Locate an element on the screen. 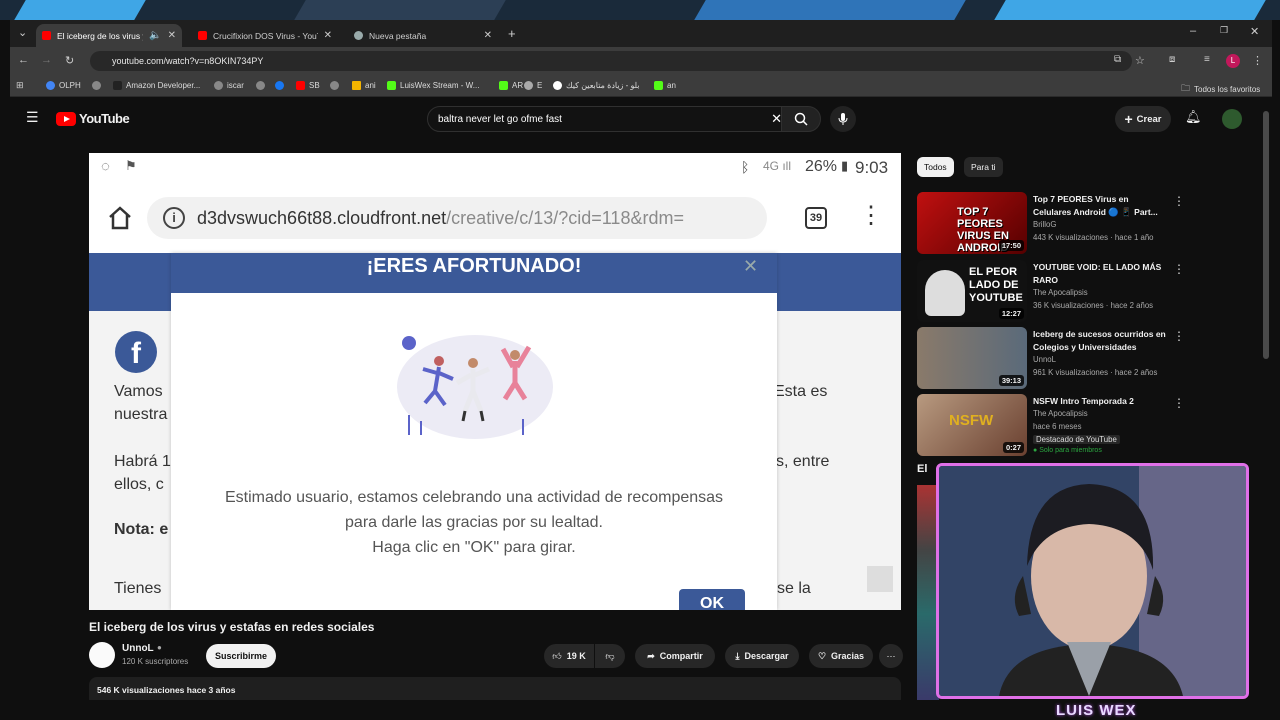  video-title: NSFW Intro Temporada 2 is located at coordinates (1083, 401).